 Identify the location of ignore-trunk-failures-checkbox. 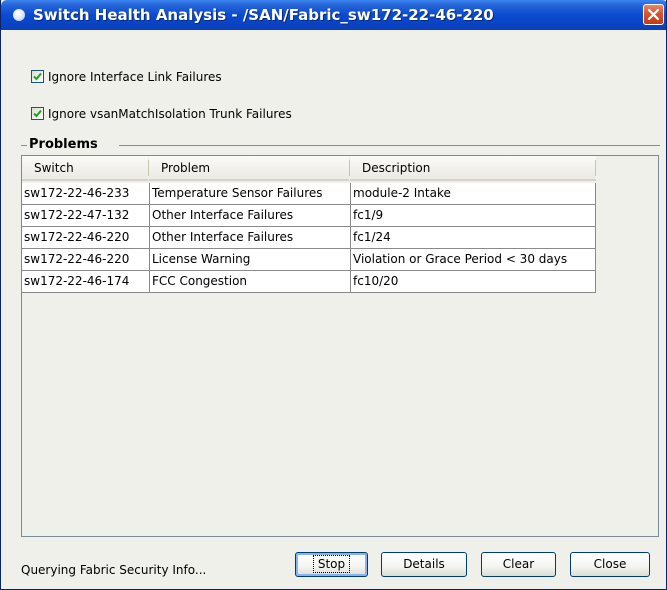
(37, 113).